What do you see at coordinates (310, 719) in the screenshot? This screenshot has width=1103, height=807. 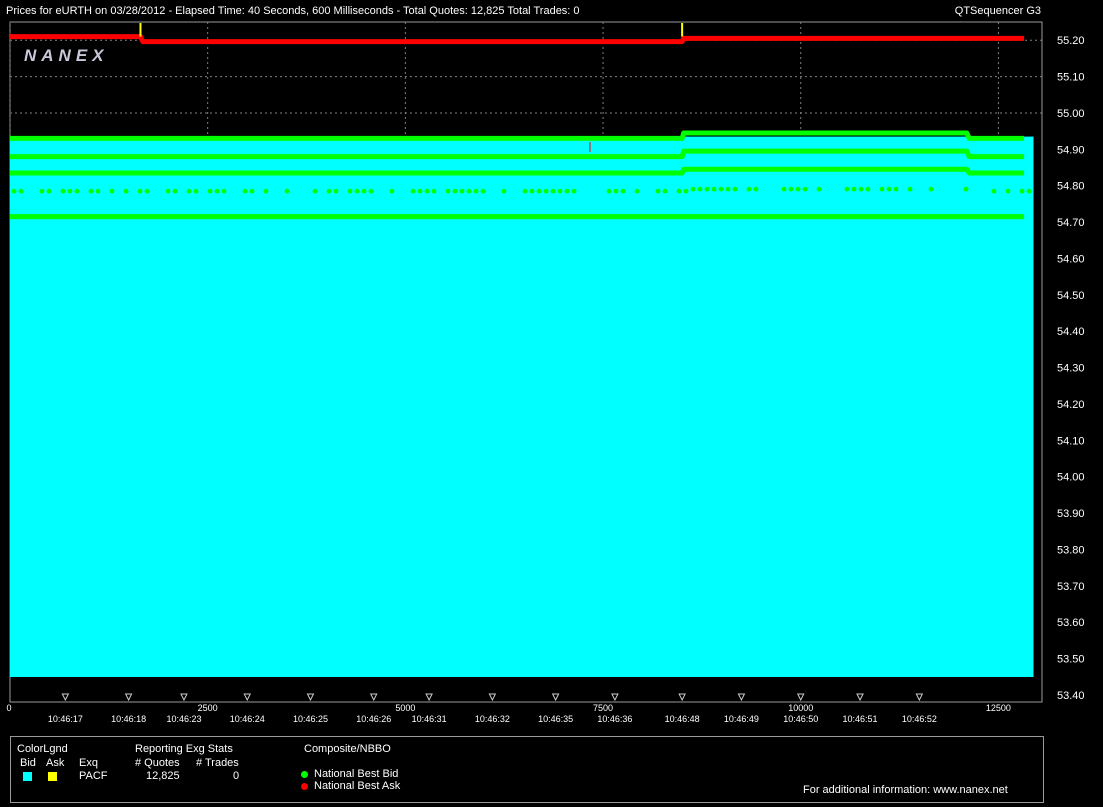 I see `time-label: 10:46:25` at bounding box center [310, 719].